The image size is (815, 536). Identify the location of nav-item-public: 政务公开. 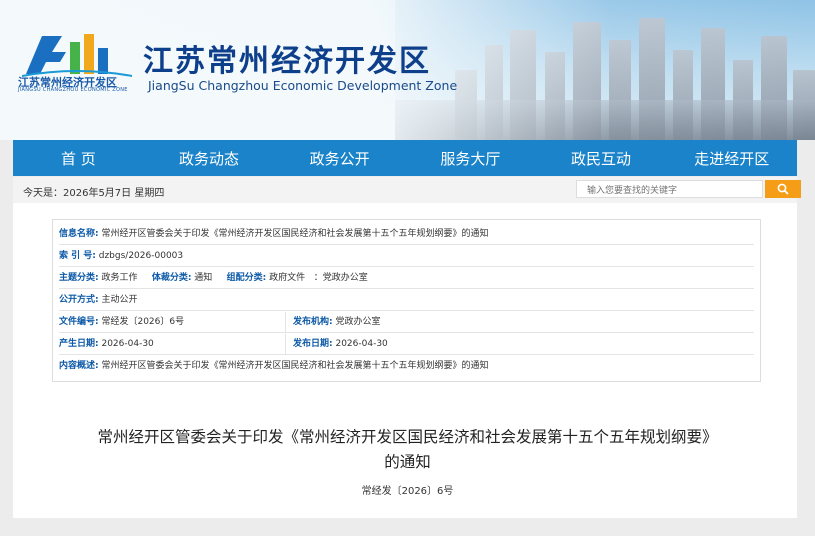
(339, 158).